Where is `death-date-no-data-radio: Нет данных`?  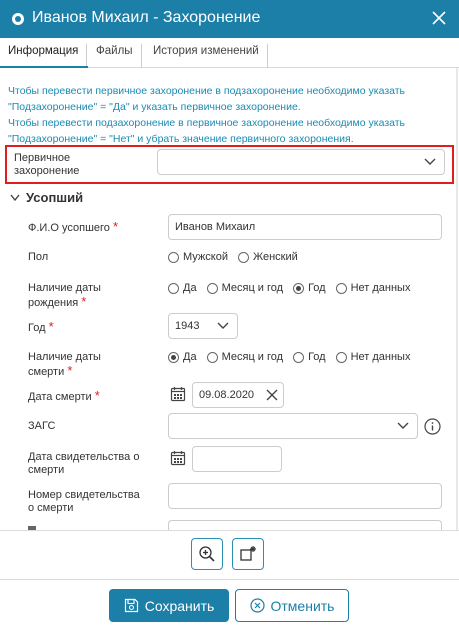 death-date-no-data-radio: Нет данных is located at coordinates (373, 357).